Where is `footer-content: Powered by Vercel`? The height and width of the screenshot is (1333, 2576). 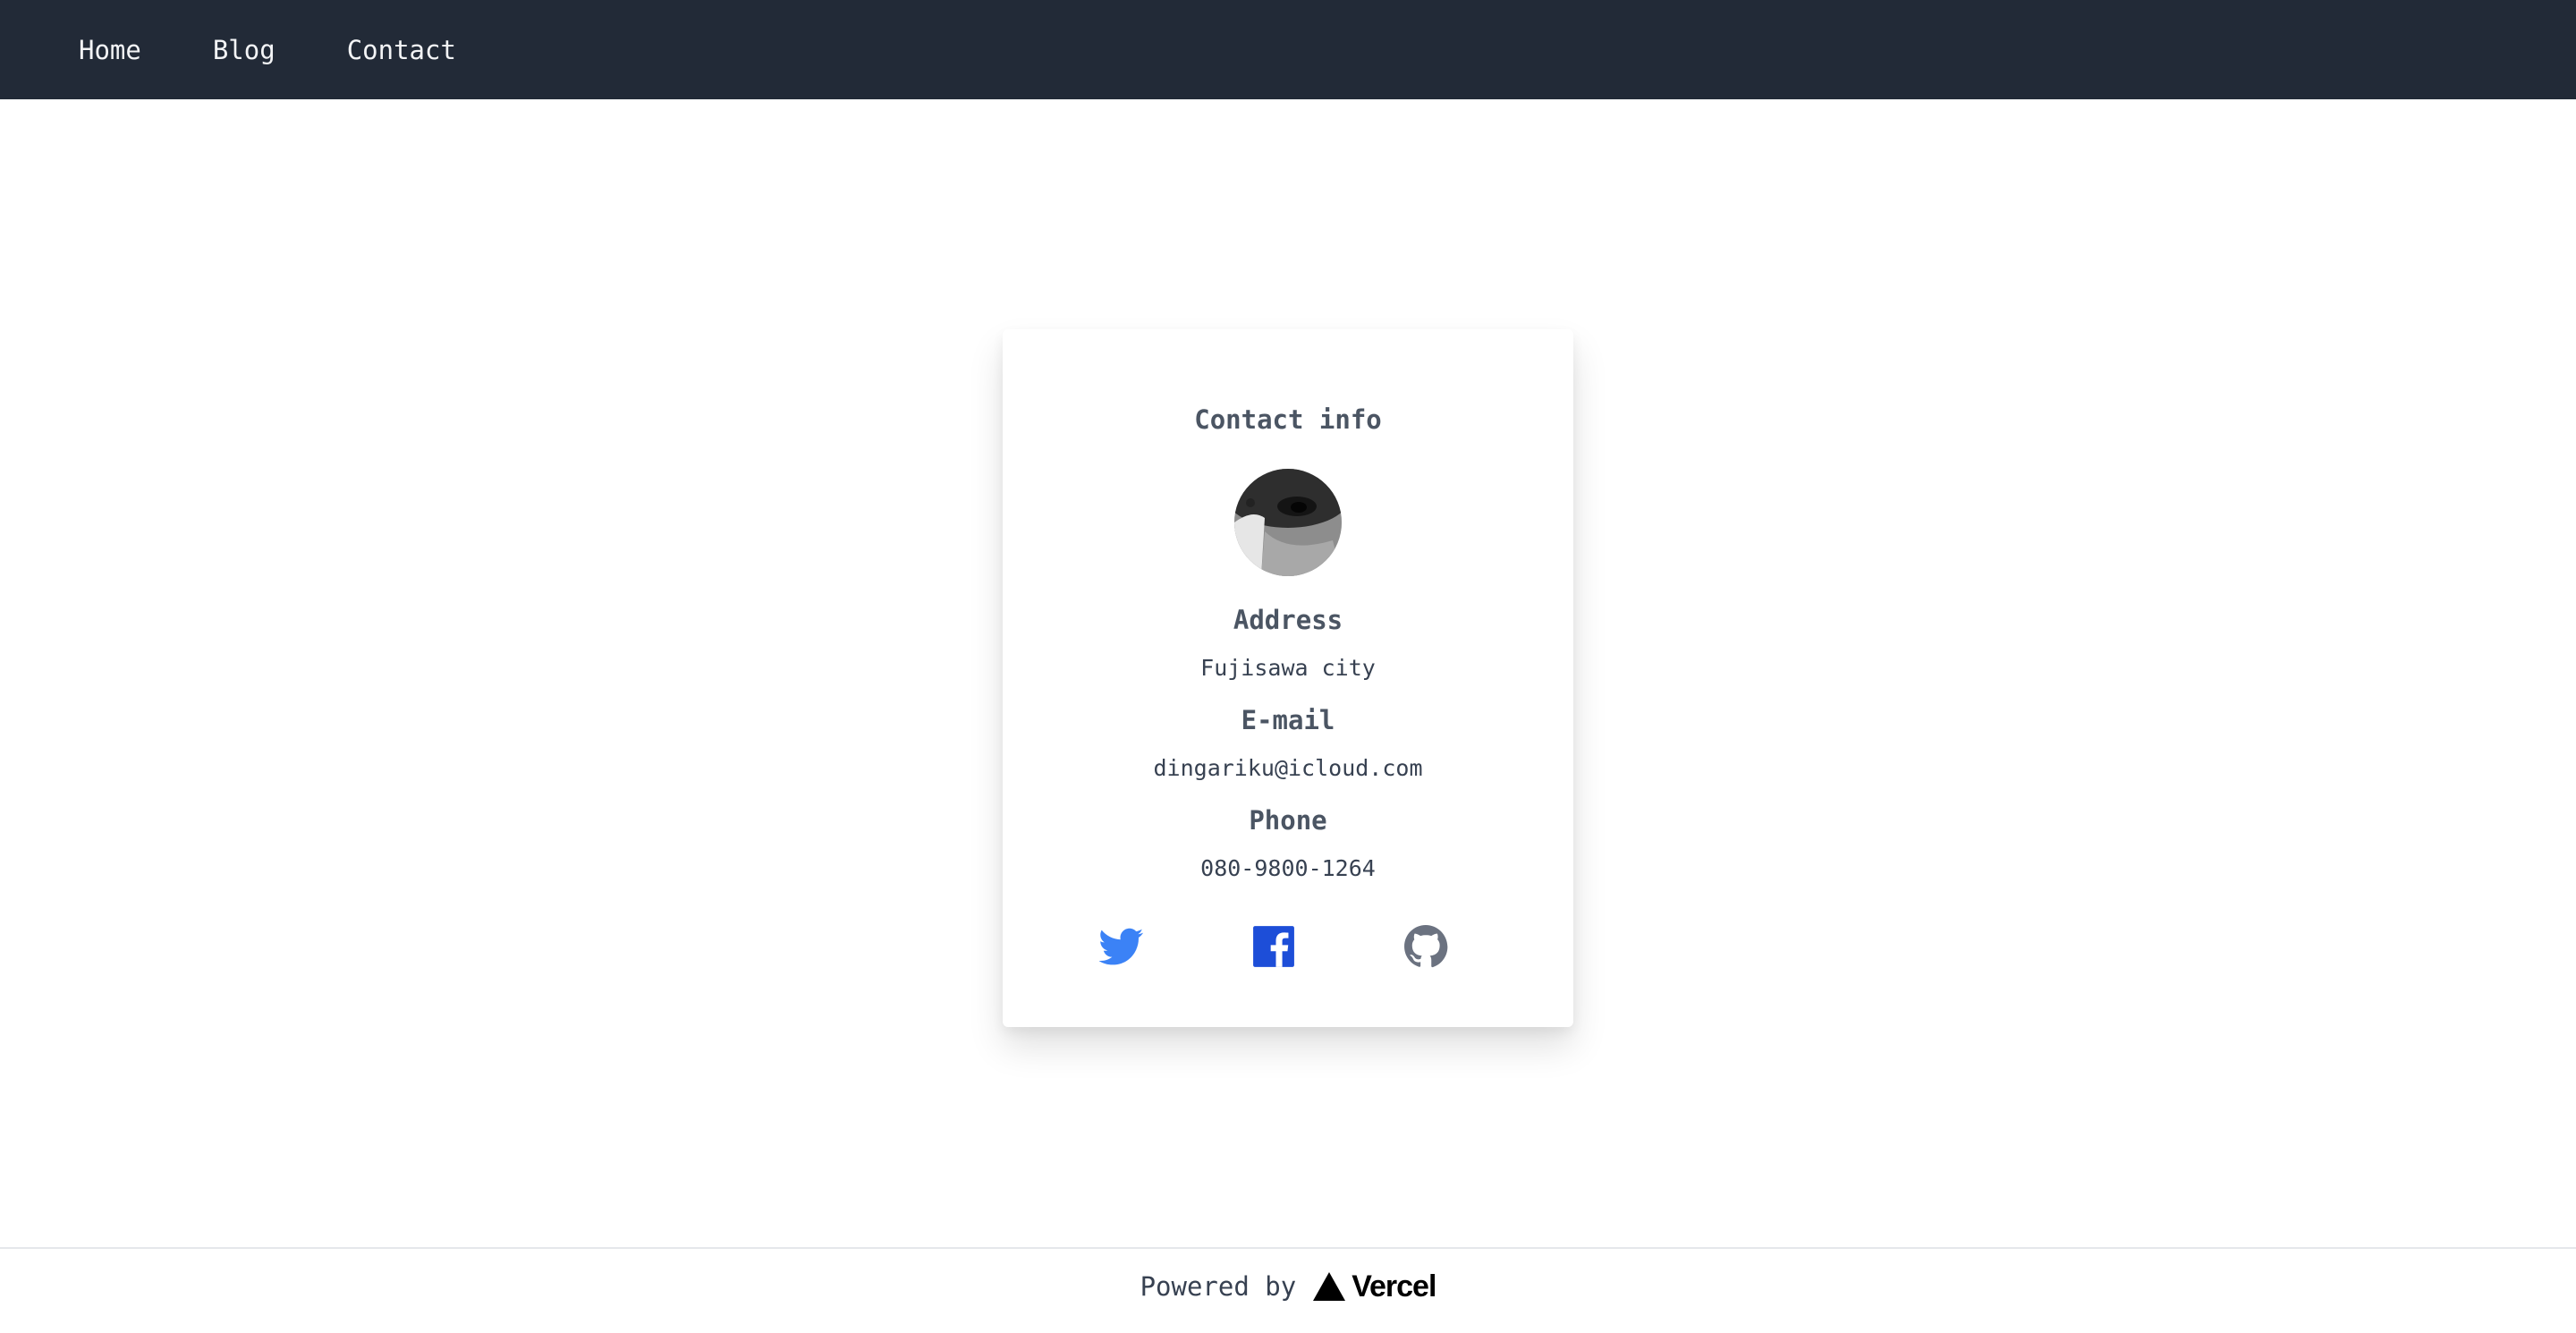 footer-content: Powered by Vercel is located at coordinates (1288, 1286).